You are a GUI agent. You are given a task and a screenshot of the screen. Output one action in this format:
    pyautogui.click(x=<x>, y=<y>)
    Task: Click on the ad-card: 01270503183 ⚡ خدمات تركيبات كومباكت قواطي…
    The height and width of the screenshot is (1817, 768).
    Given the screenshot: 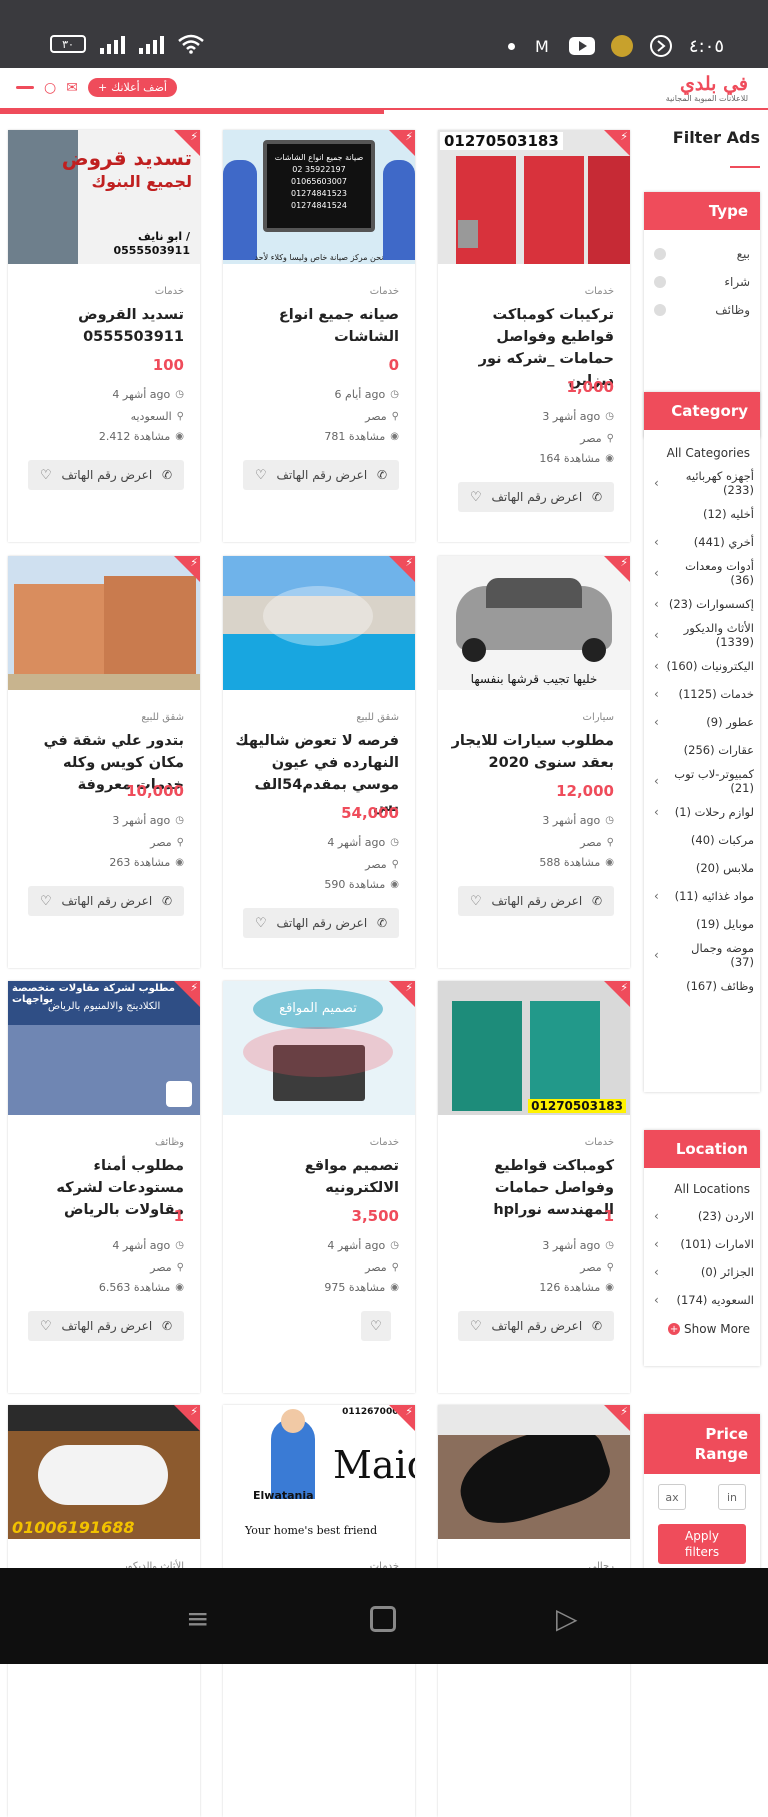 What is the action you would take?
    pyautogui.click(x=534, y=336)
    